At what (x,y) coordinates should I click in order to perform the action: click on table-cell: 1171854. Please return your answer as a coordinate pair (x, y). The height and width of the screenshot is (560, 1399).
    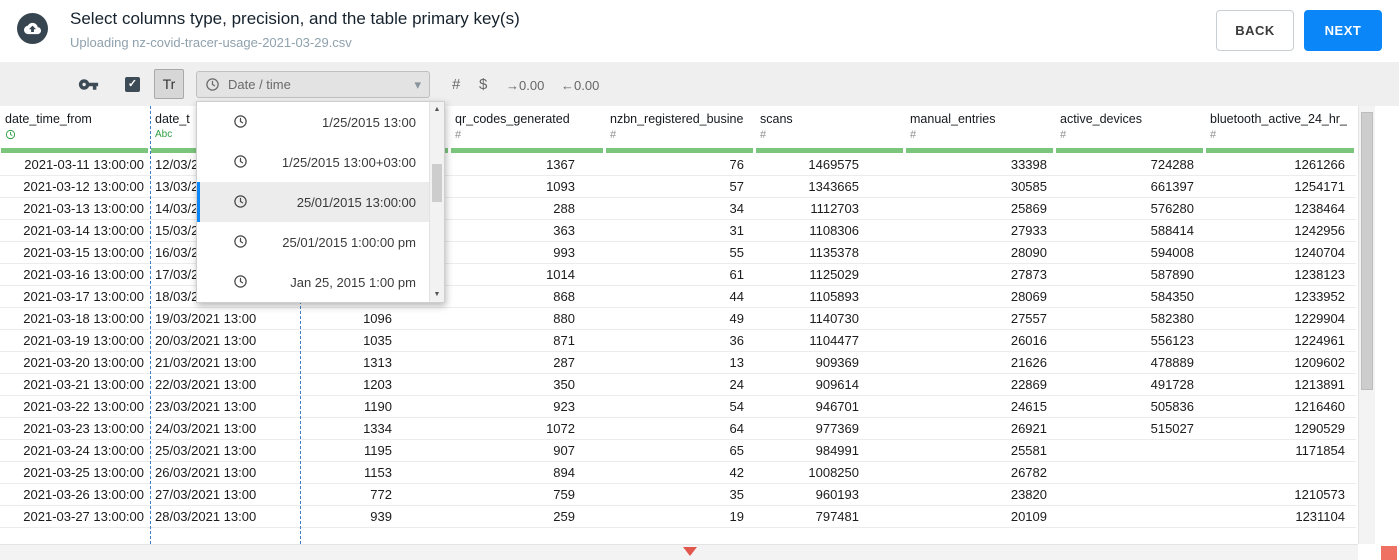
    Looking at the image, I should click on (1320, 450).